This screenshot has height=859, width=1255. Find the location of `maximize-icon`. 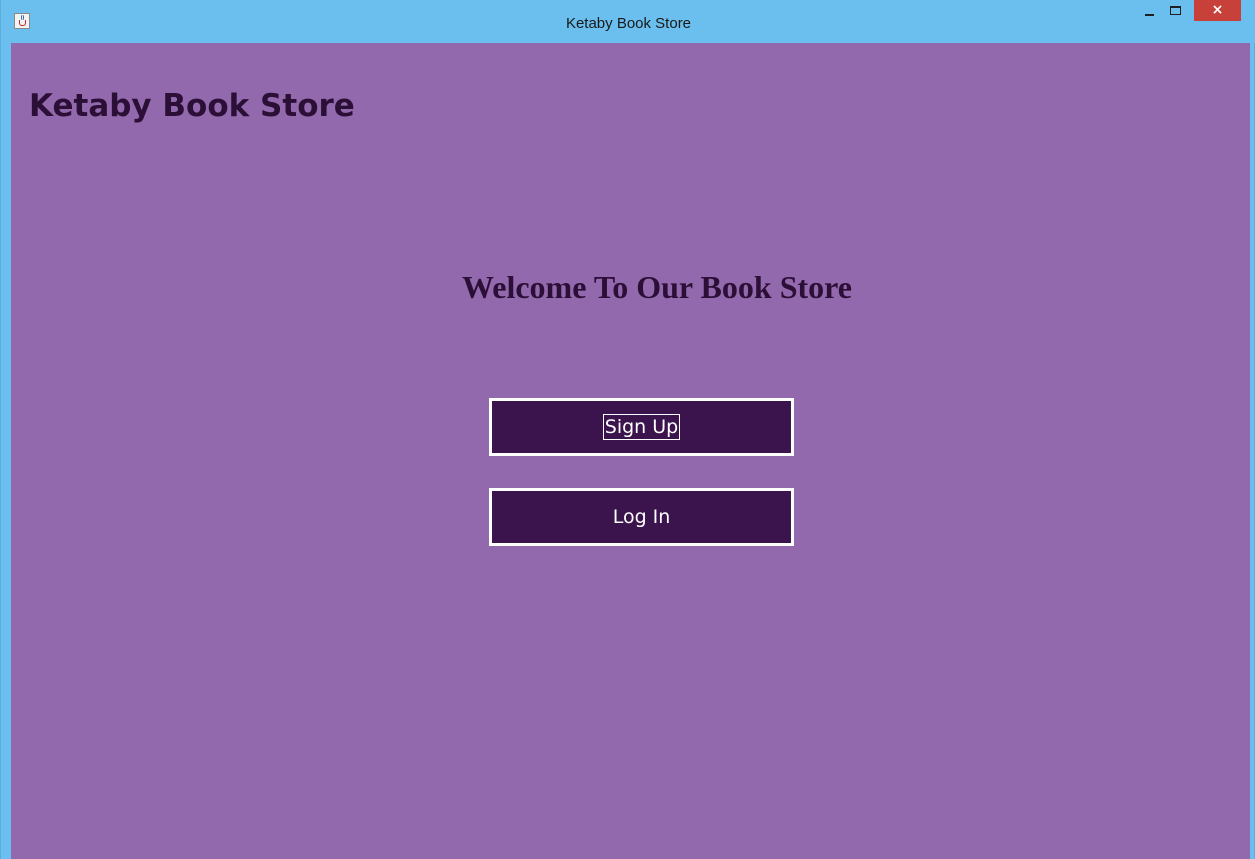

maximize-icon is located at coordinates (1175, 10).